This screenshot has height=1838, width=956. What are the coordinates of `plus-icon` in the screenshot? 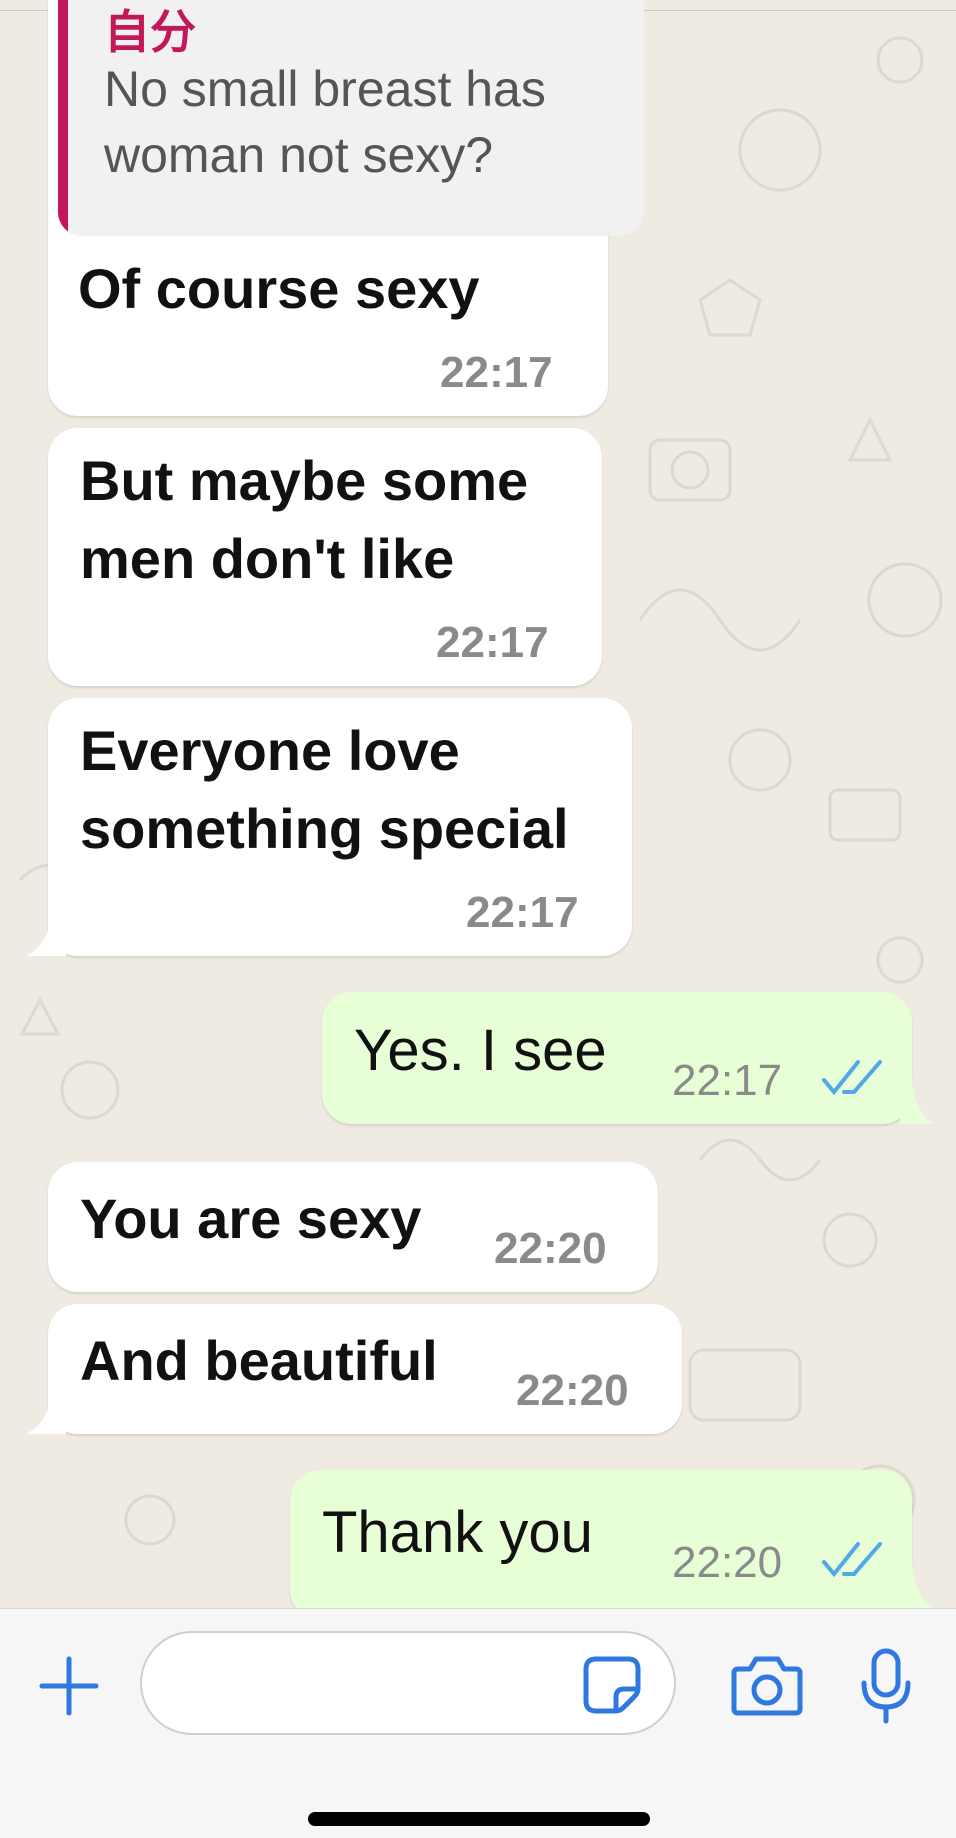 It's located at (69, 1686).